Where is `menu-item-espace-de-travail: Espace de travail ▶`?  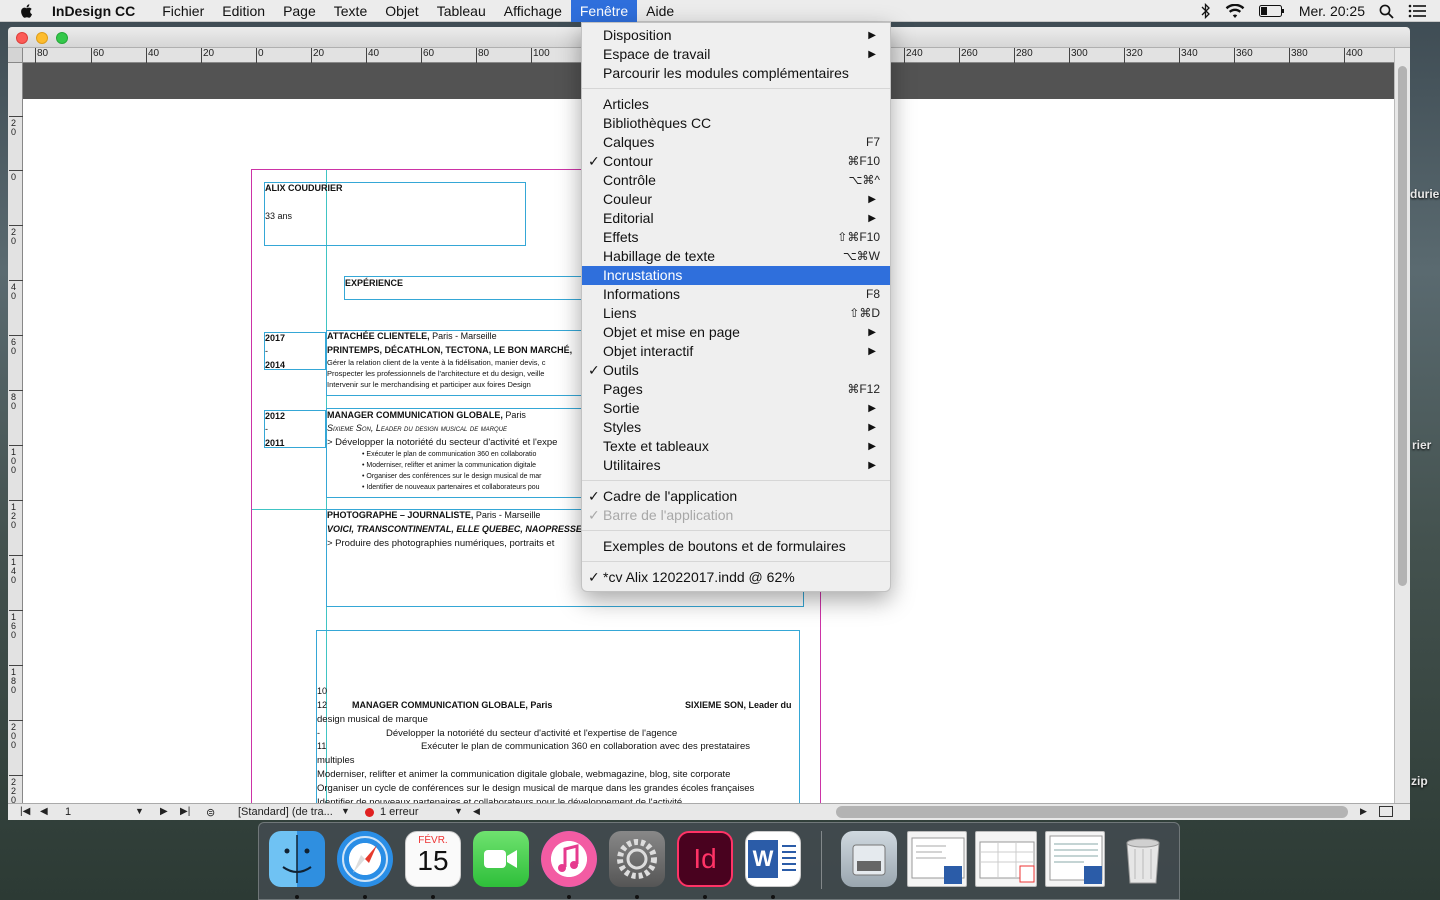 menu-item-espace-de-travail: Espace de travail ▶ is located at coordinates (736, 54).